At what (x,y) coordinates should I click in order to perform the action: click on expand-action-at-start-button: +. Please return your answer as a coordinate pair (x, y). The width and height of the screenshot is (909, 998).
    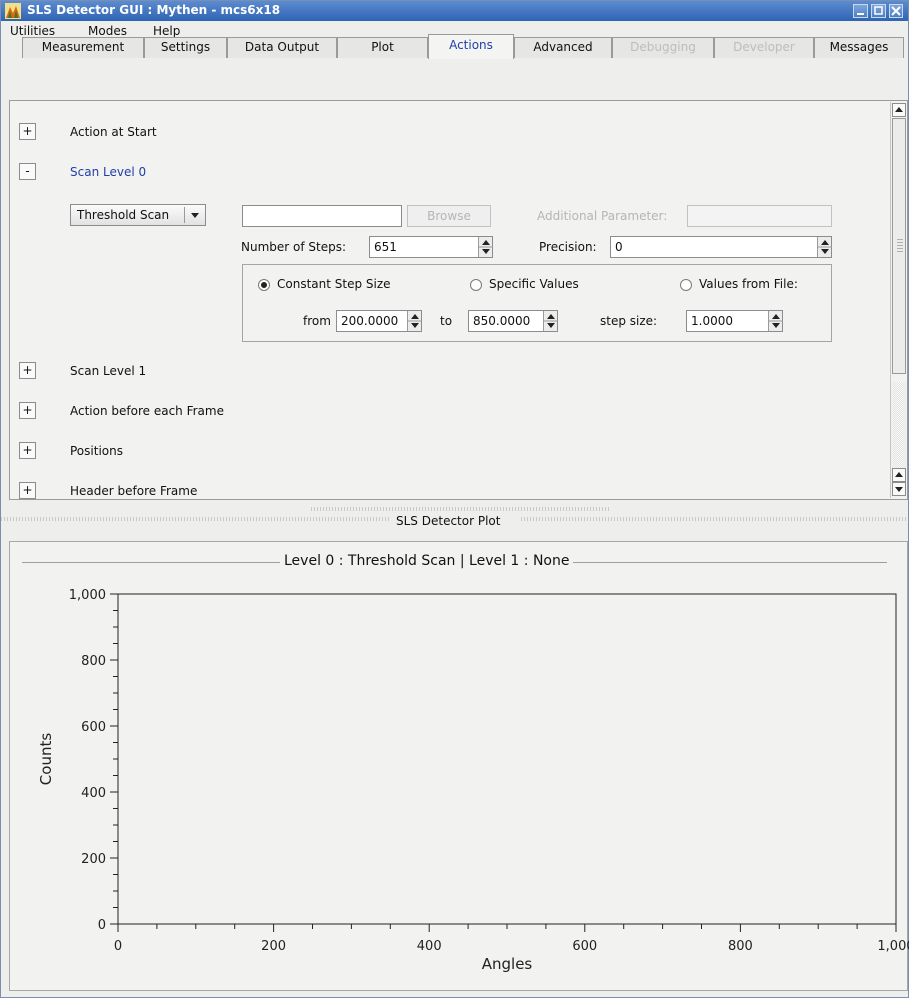
    Looking at the image, I should click on (27, 131).